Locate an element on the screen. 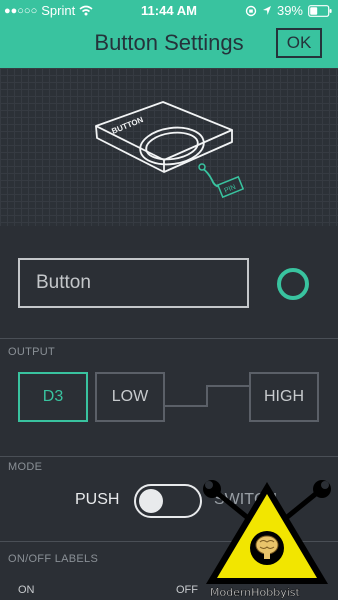 The width and height of the screenshot is (338, 600). color-picker-button is located at coordinates (293, 284).